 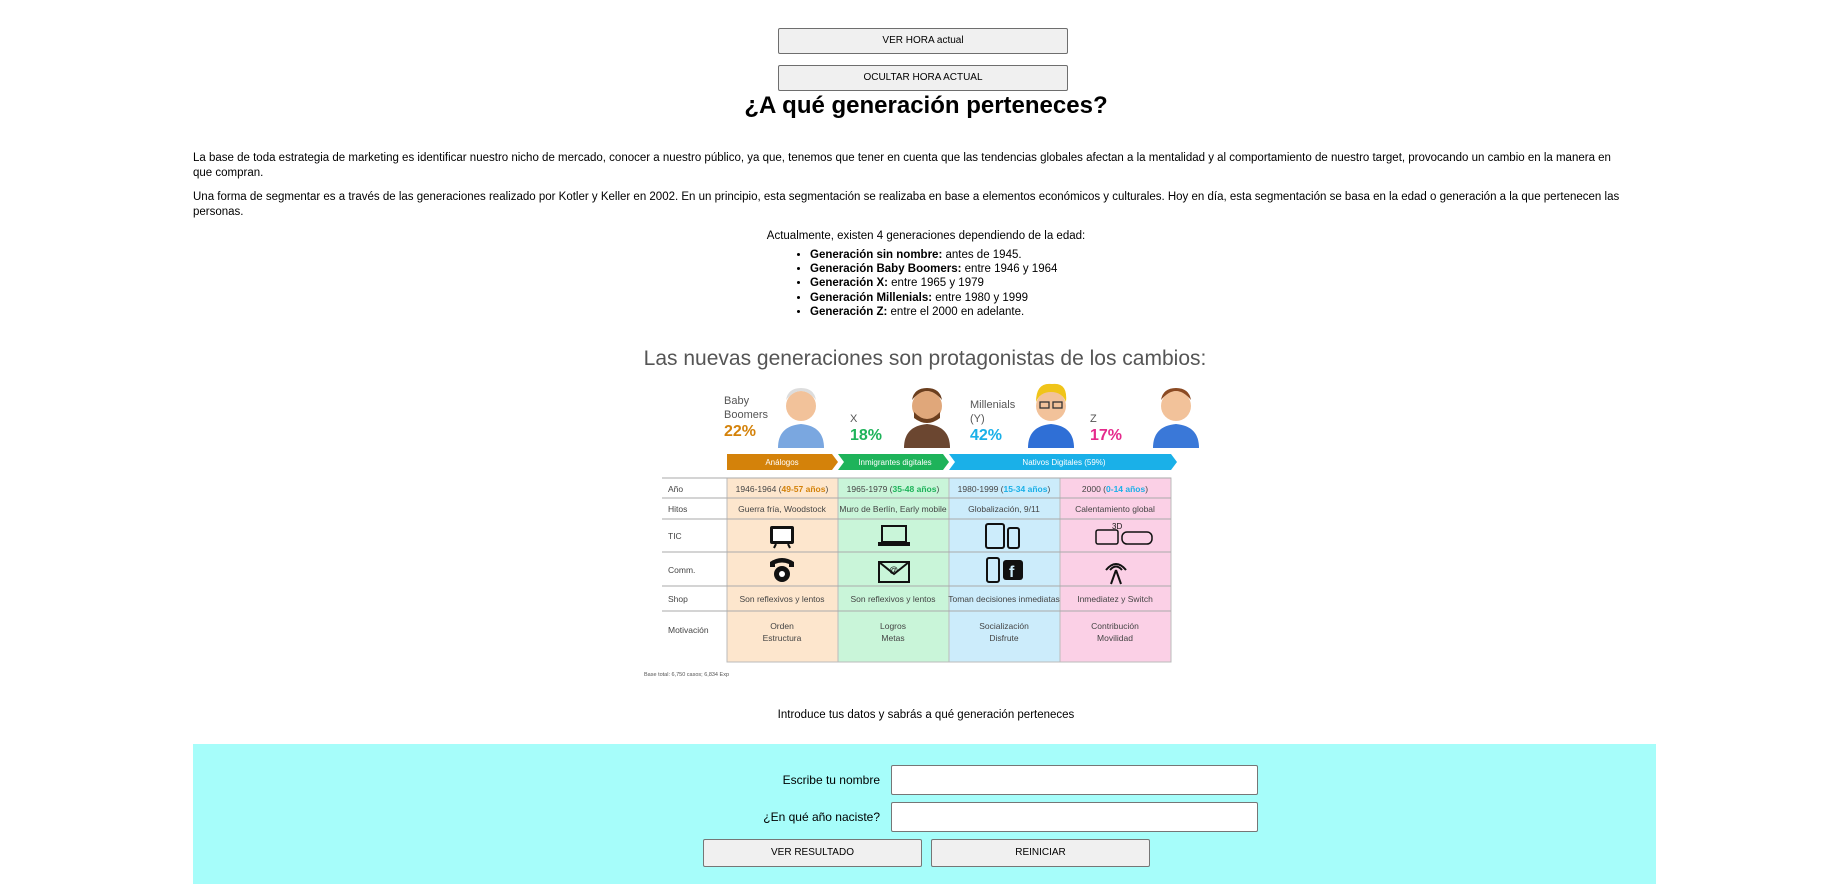 What do you see at coordinates (1115, 638) in the screenshot?
I see `cell-motivation: Movilidad` at bounding box center [1115, 638].